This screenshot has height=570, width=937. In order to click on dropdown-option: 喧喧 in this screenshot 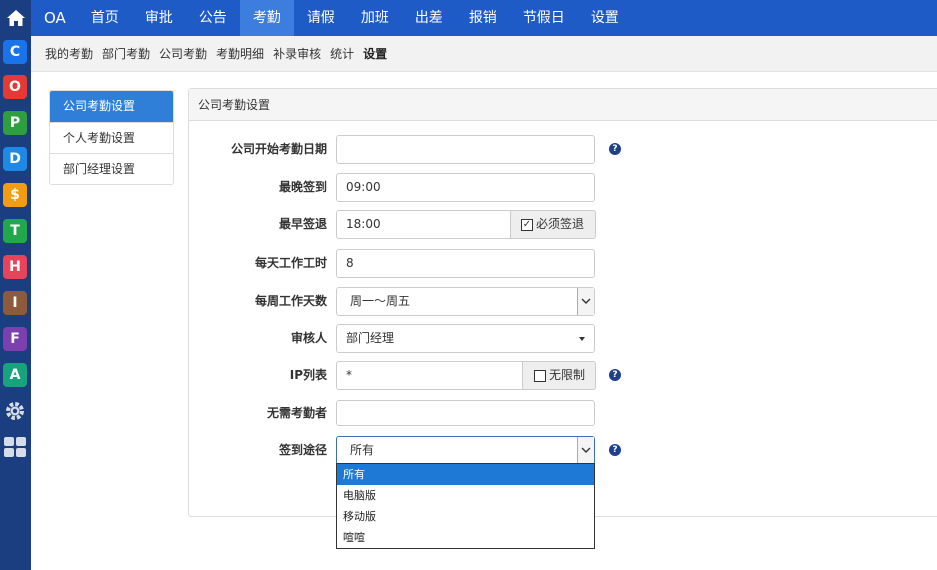, I will do `click(465, 537)`.